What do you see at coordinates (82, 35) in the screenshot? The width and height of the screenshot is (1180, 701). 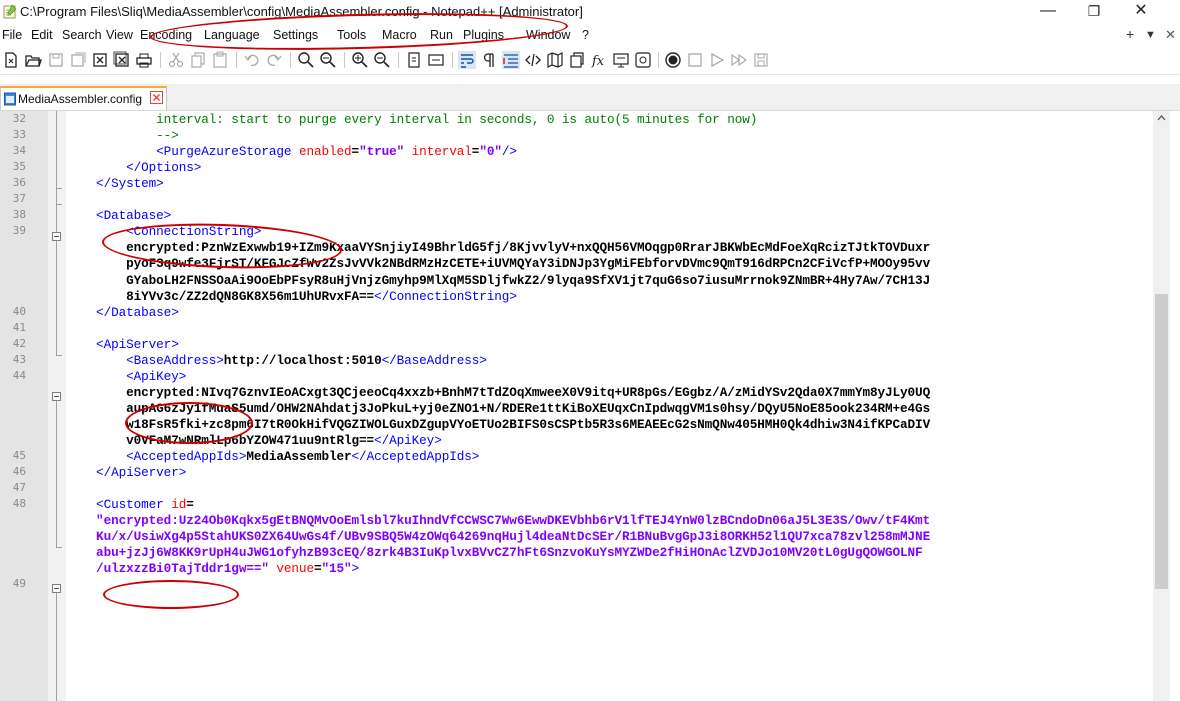 I see `menu-search: Search` at bounding box center [82, 35].